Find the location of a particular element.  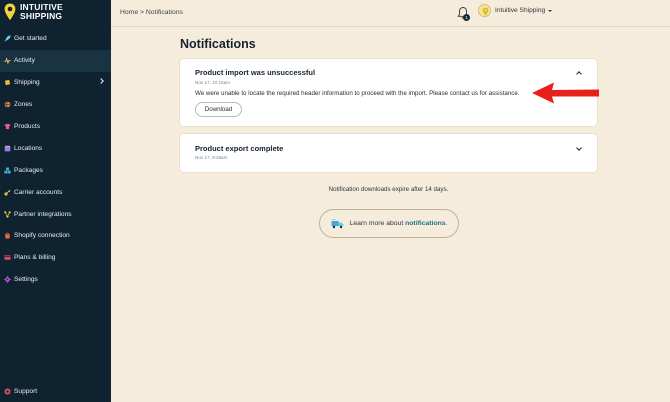

chevron-down-icon is located at coordinates (579, 148).